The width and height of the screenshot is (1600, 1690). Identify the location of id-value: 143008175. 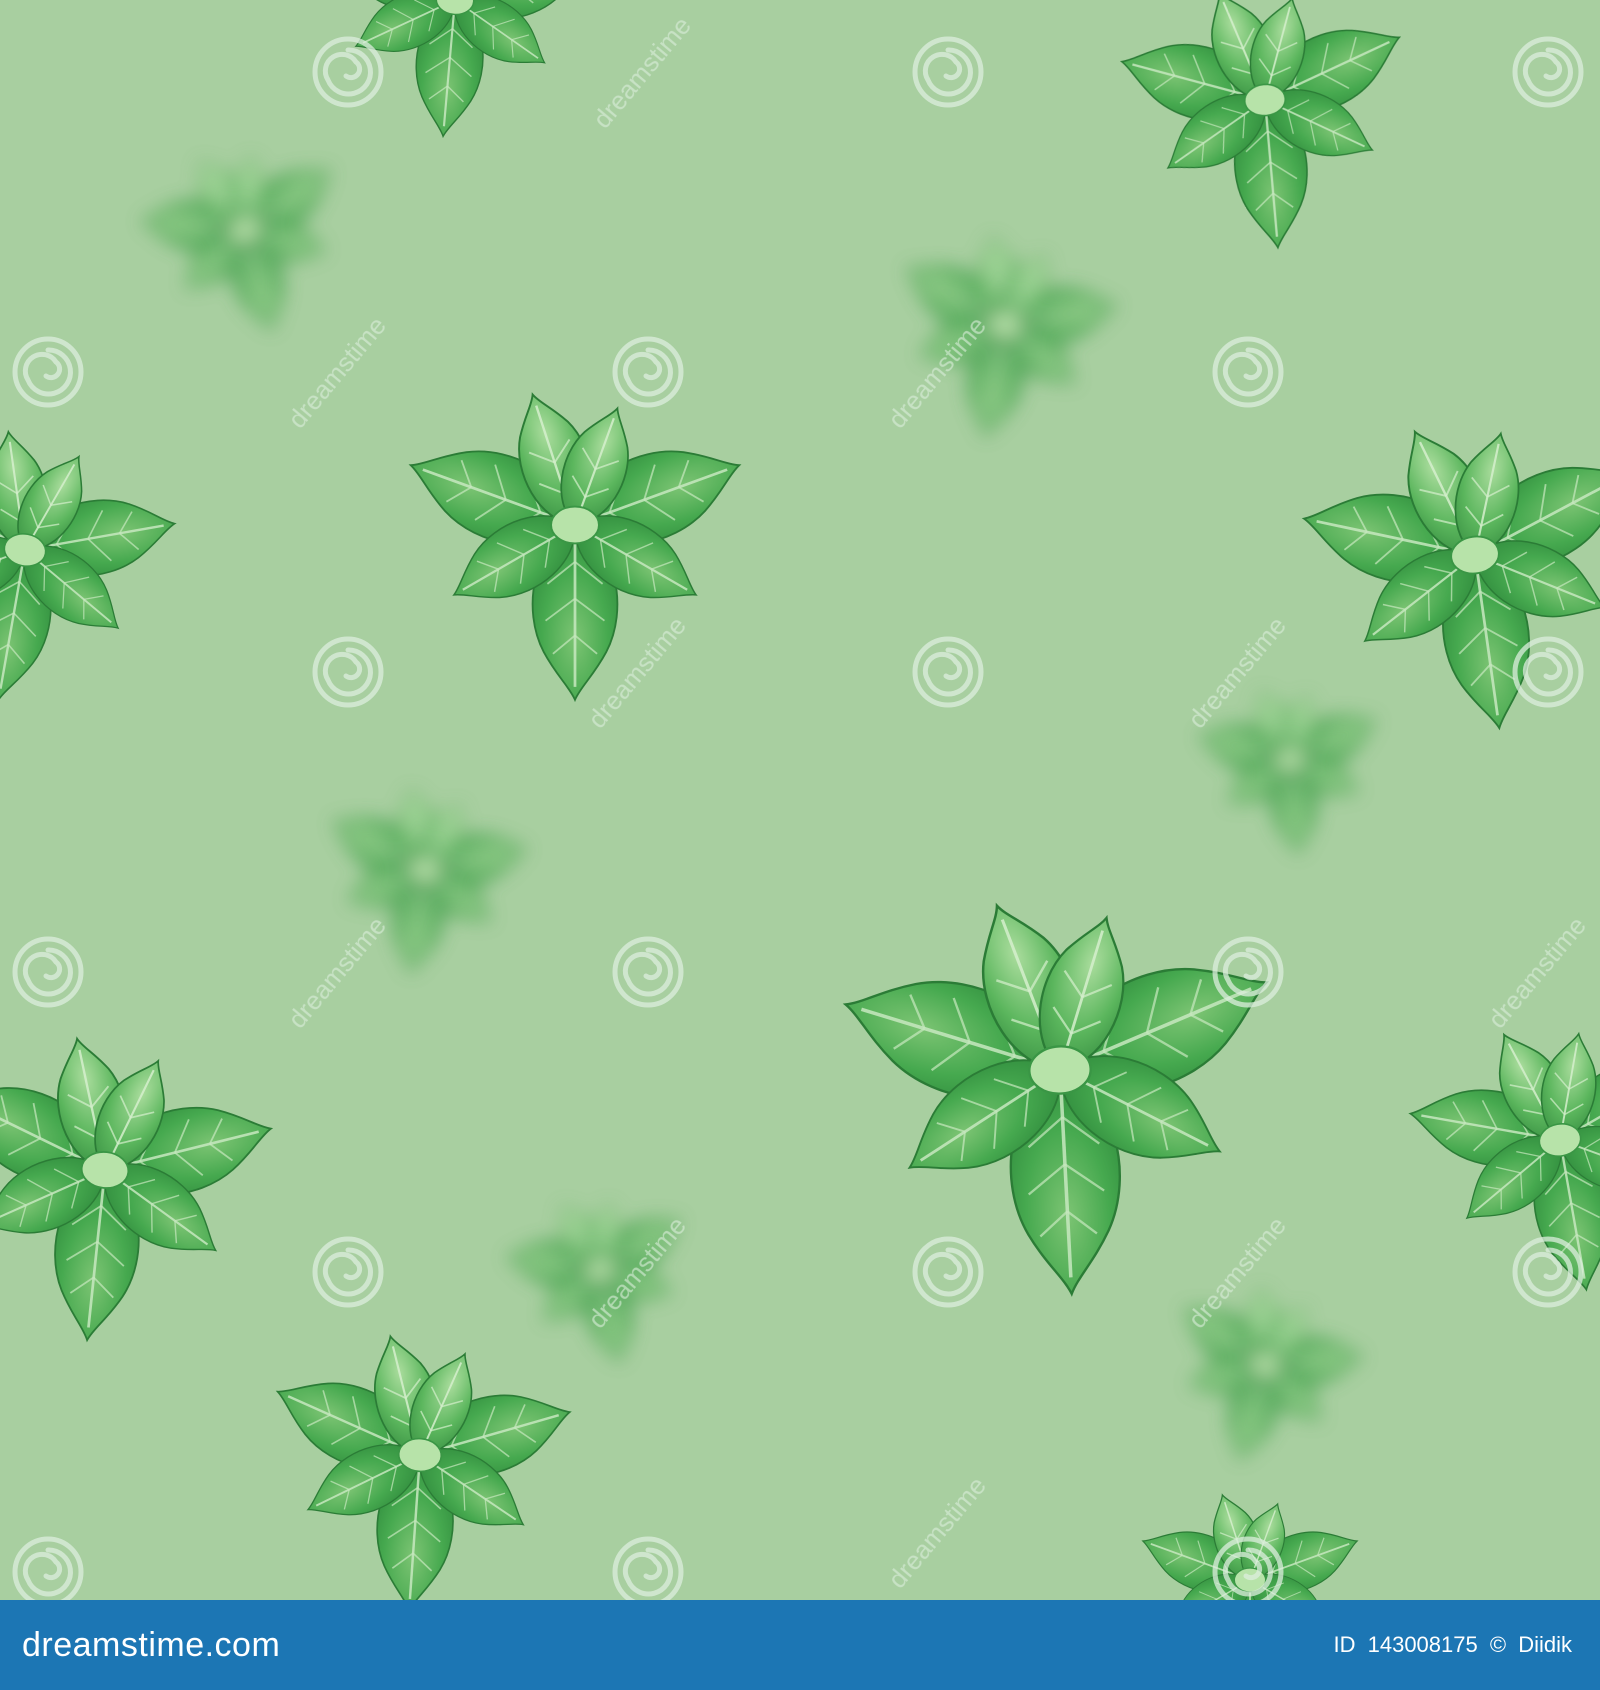
(1422, 1644).